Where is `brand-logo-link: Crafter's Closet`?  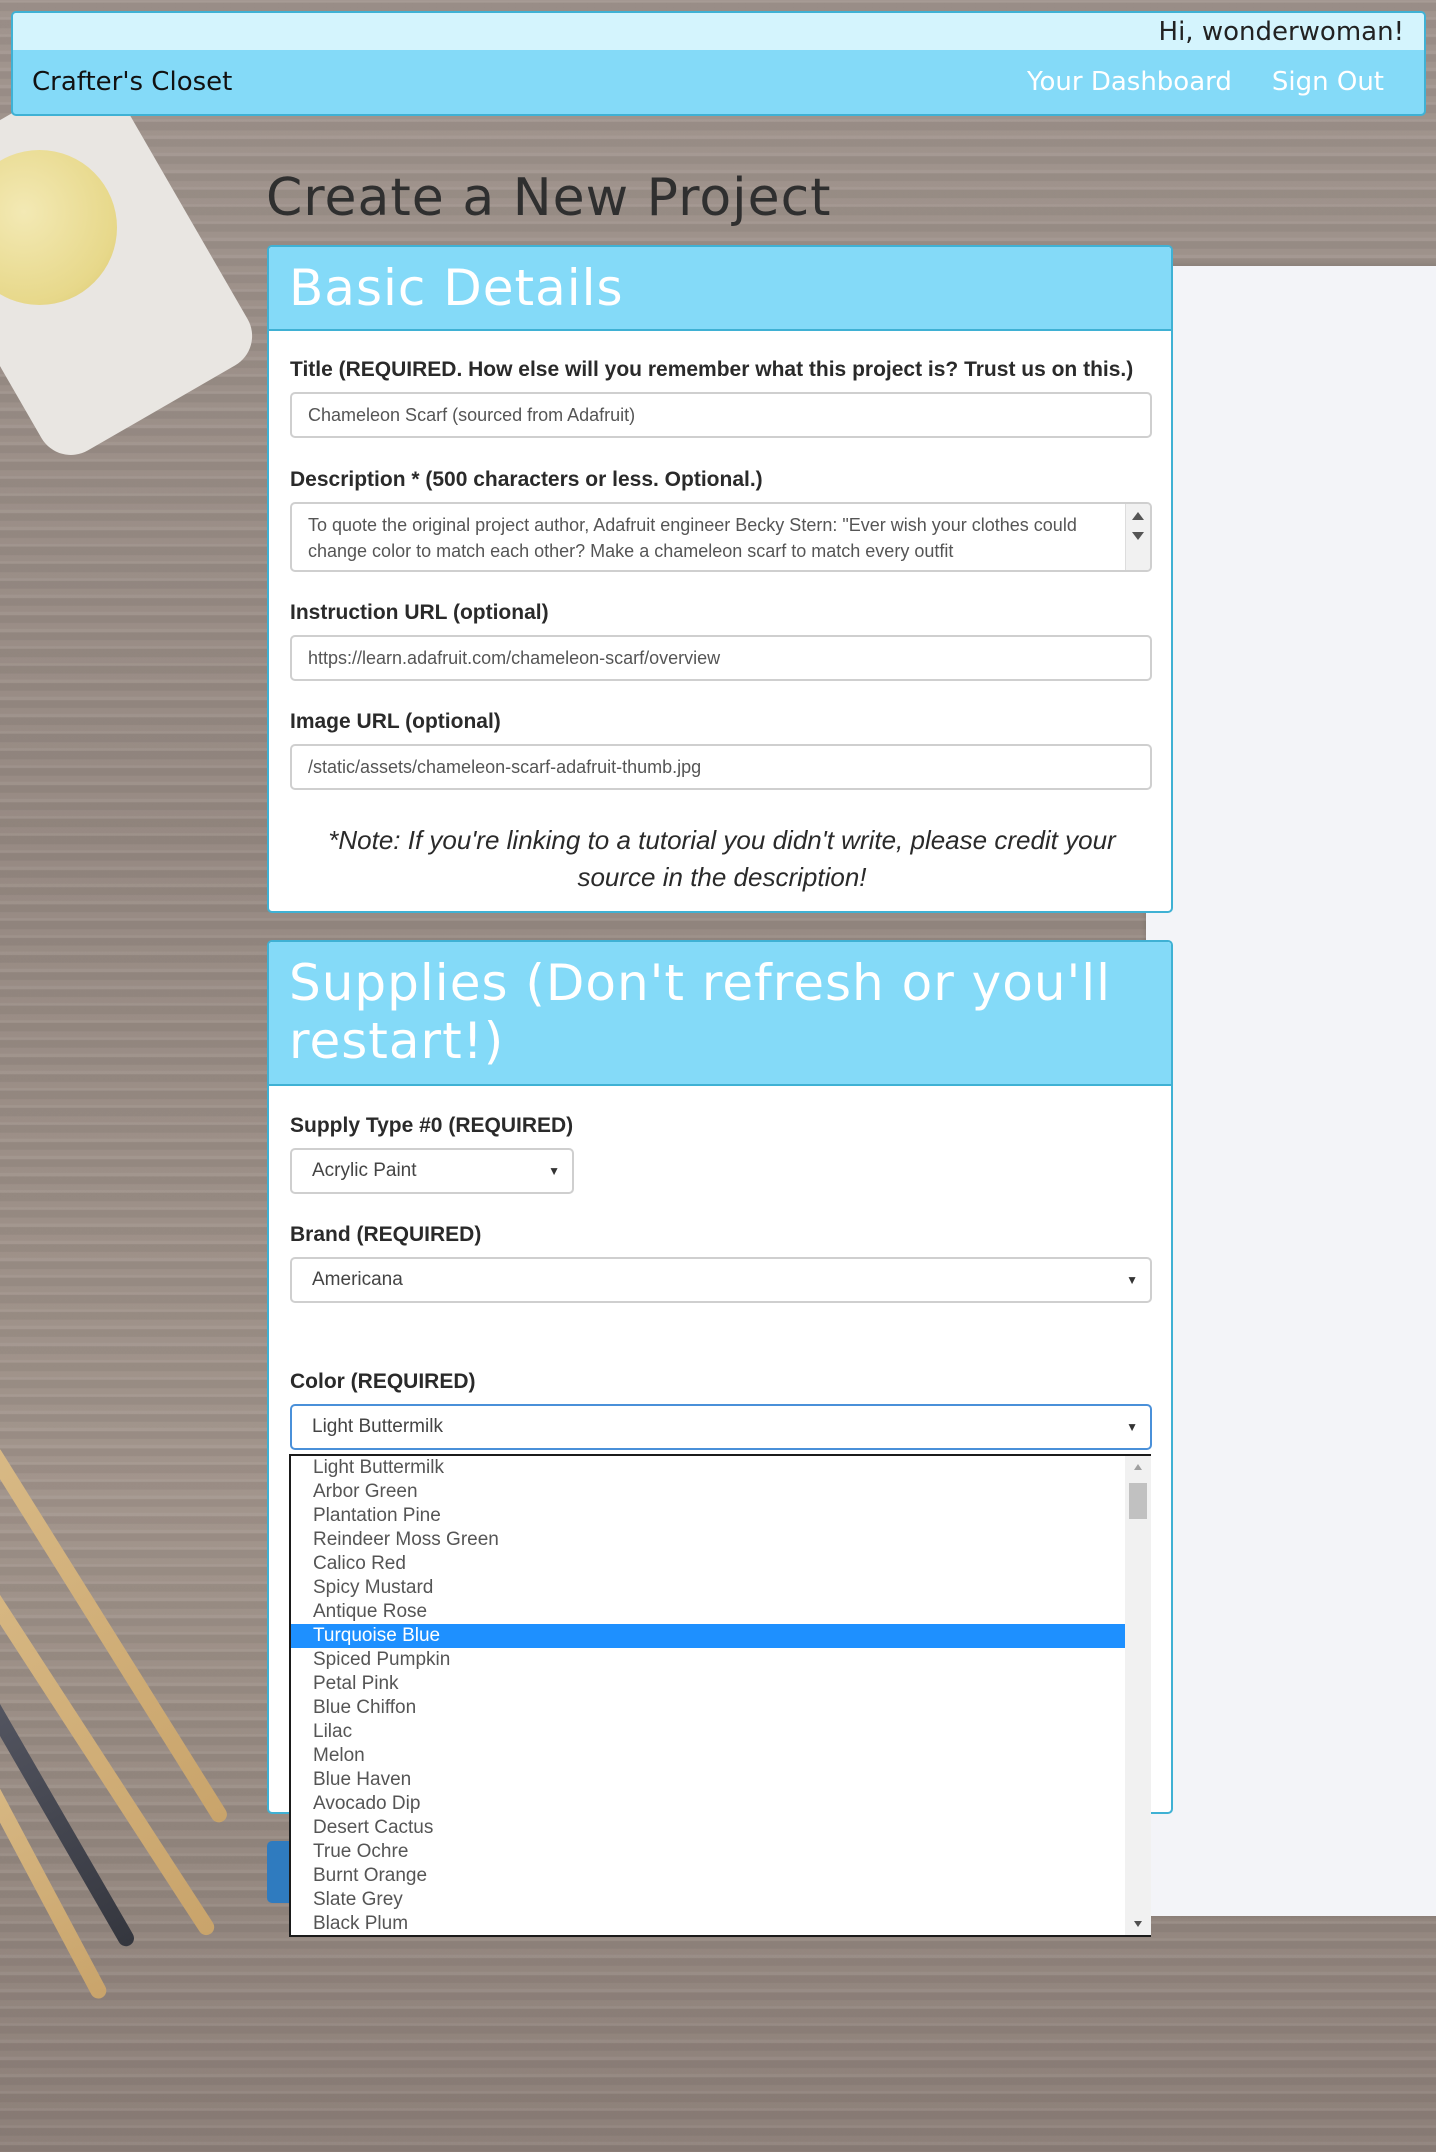 brand-logo-link: Crafter's Closet is located at coordinates (132, 82).